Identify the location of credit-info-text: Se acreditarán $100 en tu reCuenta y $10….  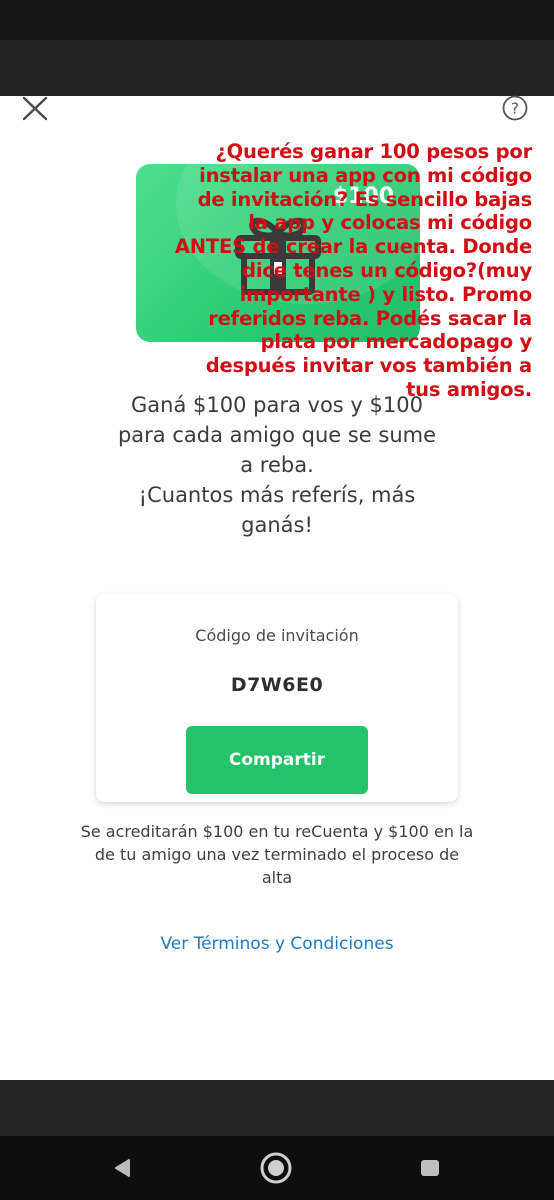
(277, 854).